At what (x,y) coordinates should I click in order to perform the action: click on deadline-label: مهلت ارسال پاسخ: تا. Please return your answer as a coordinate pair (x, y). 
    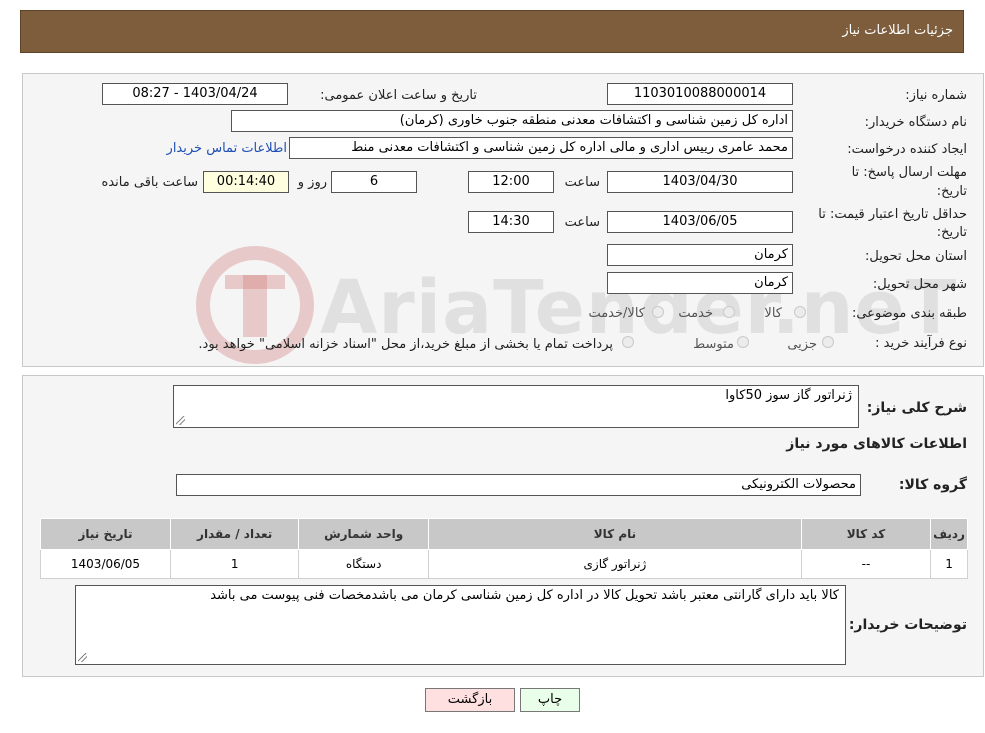
    Looking at the image, I should click on (909, 172).